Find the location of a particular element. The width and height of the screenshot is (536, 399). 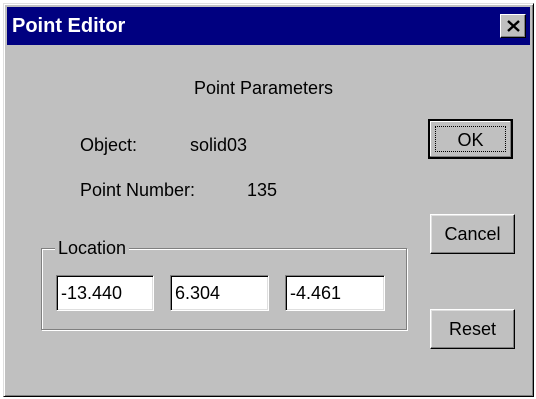

close-button is located at coordinates (513, 26).